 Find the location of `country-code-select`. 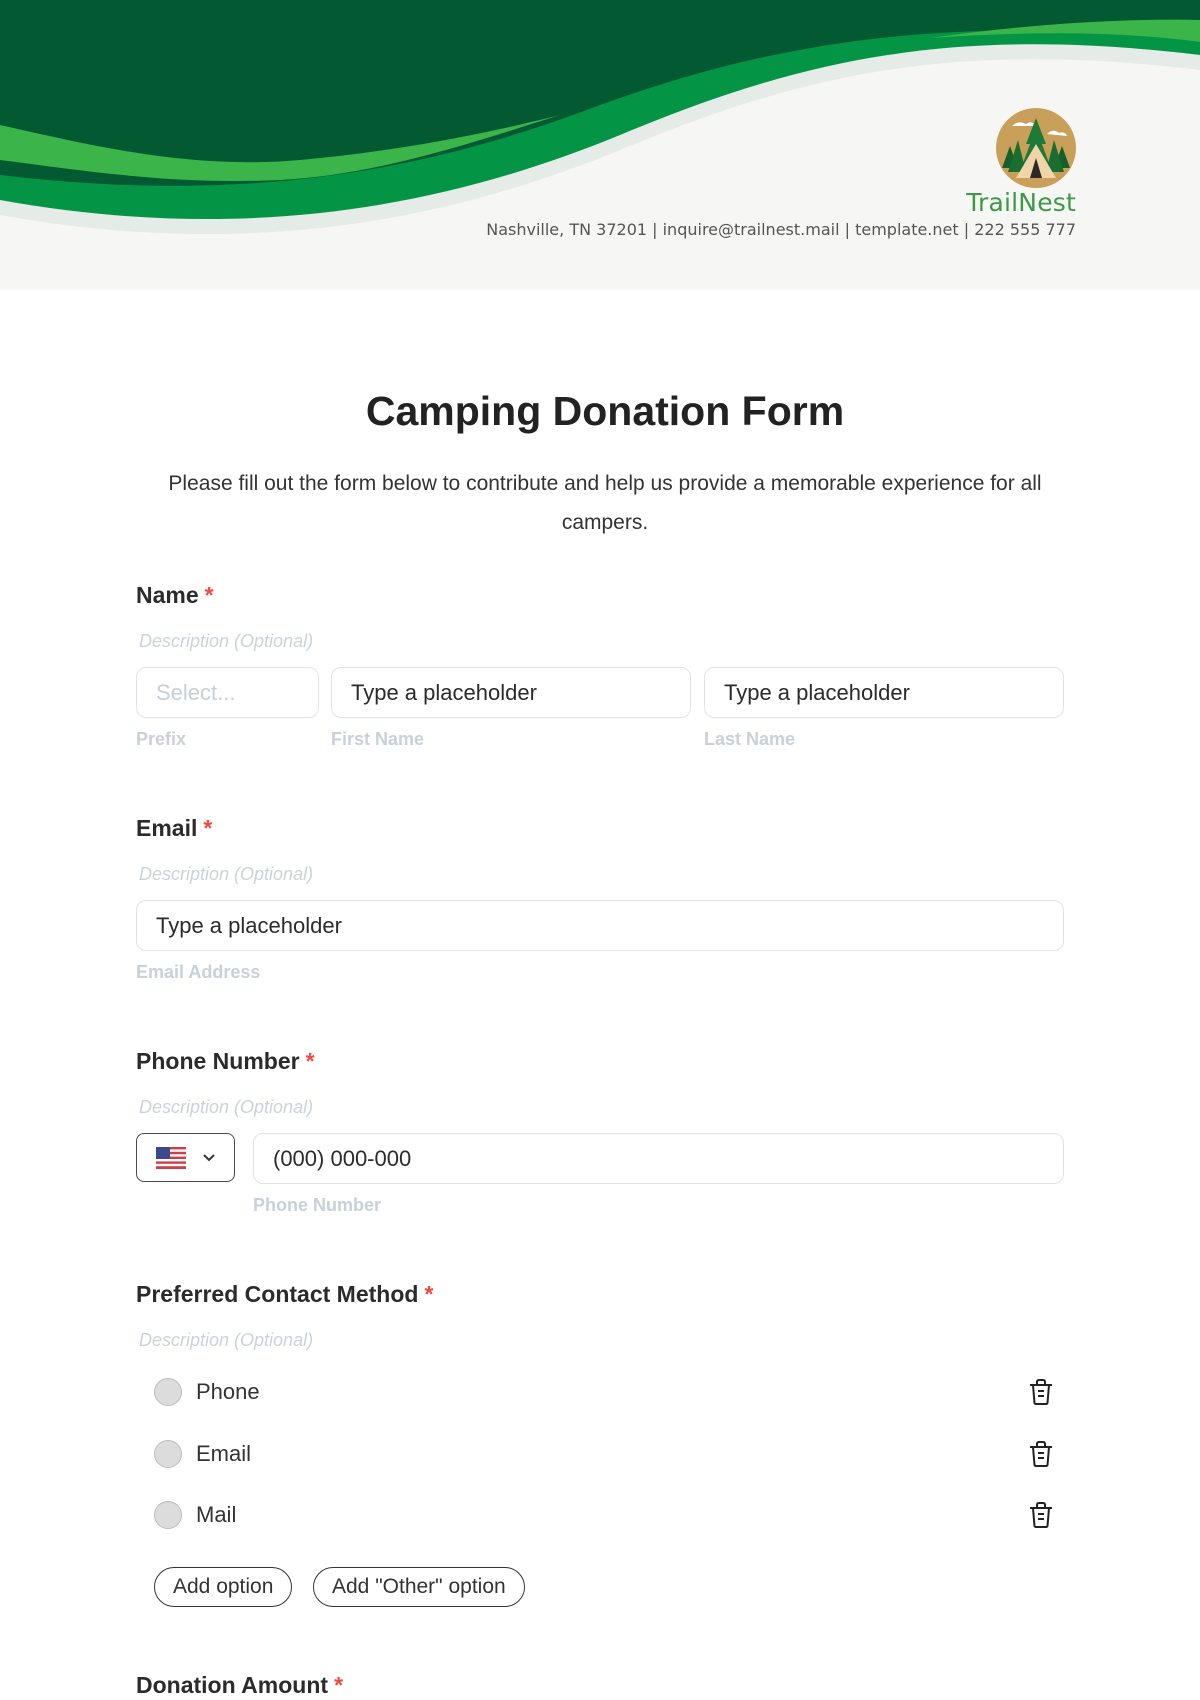

country-code-select is located at coordinates (185, 1157).